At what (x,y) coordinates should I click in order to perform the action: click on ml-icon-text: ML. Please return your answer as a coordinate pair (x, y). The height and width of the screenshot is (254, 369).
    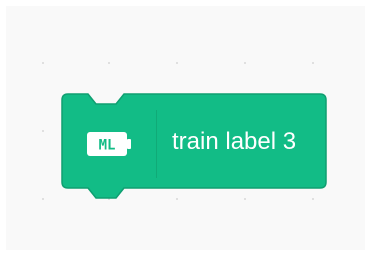
    Looking at the image, I should click on (107, 146).